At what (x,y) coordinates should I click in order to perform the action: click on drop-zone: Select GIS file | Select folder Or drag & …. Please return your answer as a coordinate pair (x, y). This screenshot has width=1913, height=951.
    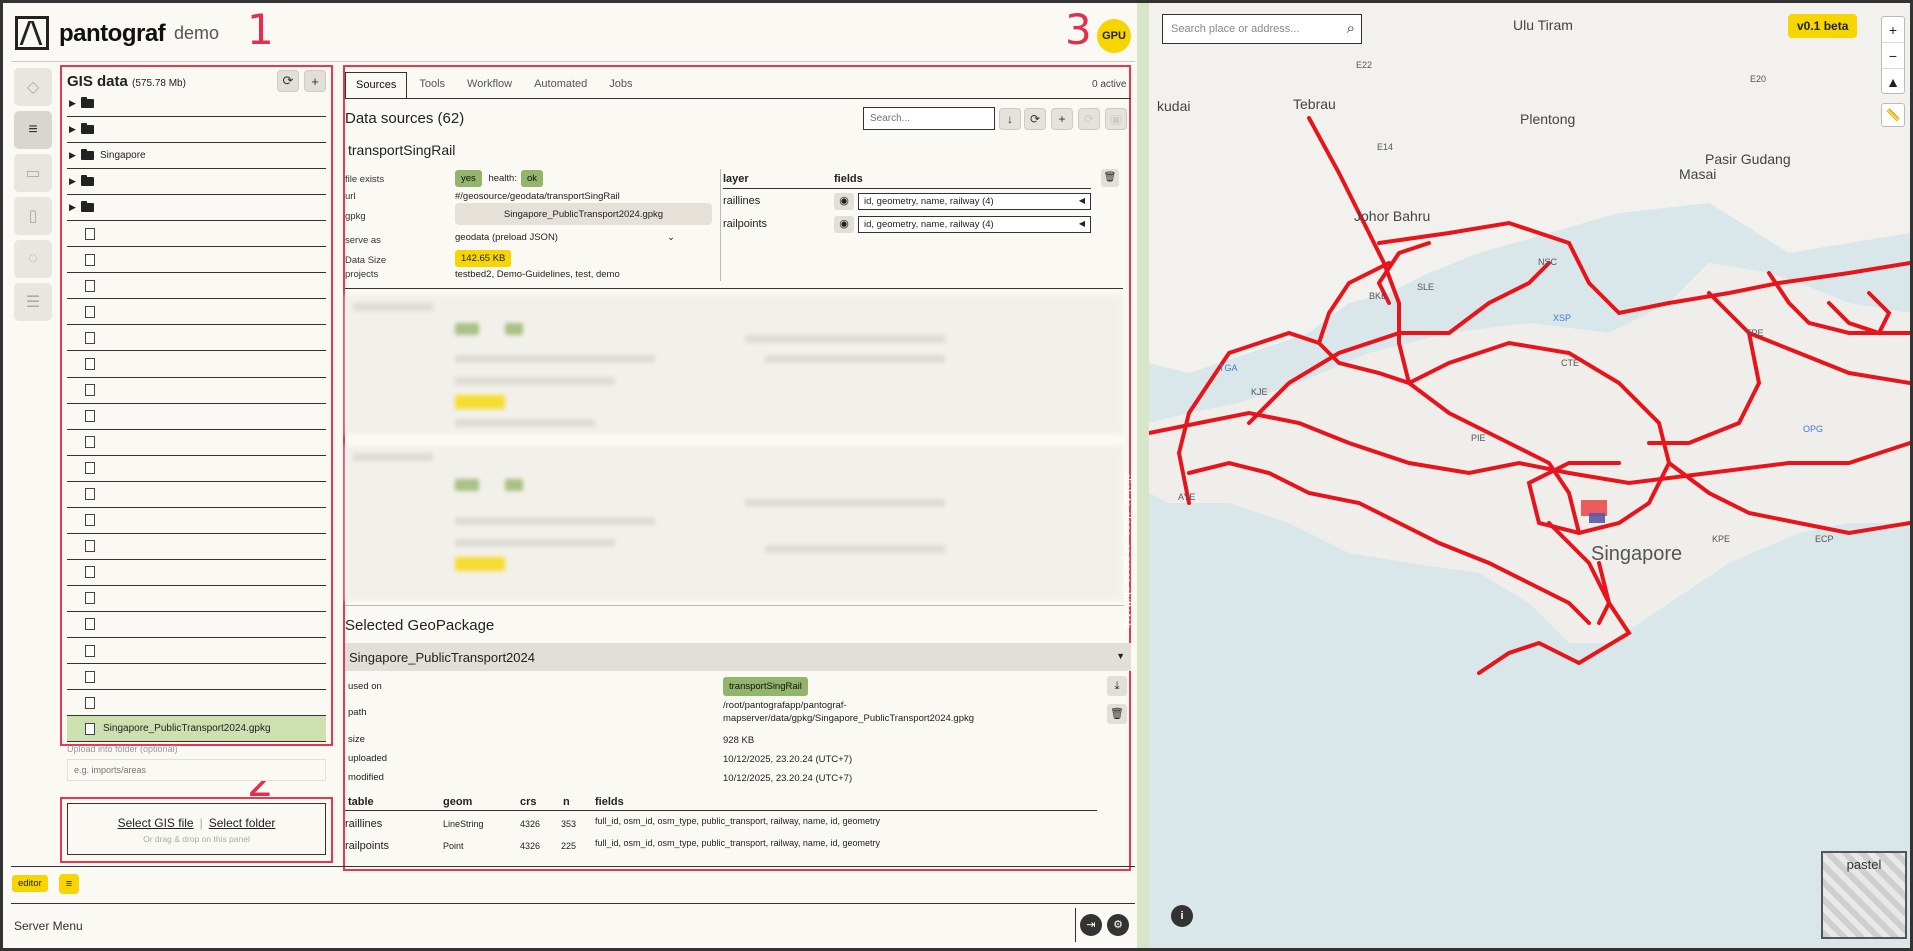
    Looking at the image, I should click on (196, 829).